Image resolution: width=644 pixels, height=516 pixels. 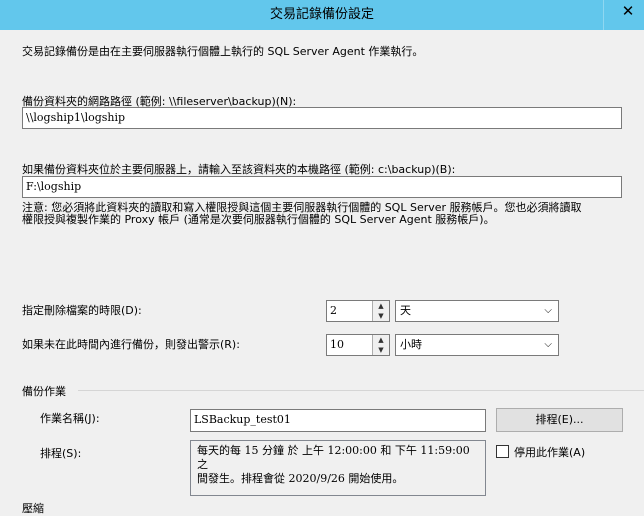 What do you see at coordinates (333, 310) in the screenshot?
I see `delete-files-value: 2` at bounding box center [333, 310].